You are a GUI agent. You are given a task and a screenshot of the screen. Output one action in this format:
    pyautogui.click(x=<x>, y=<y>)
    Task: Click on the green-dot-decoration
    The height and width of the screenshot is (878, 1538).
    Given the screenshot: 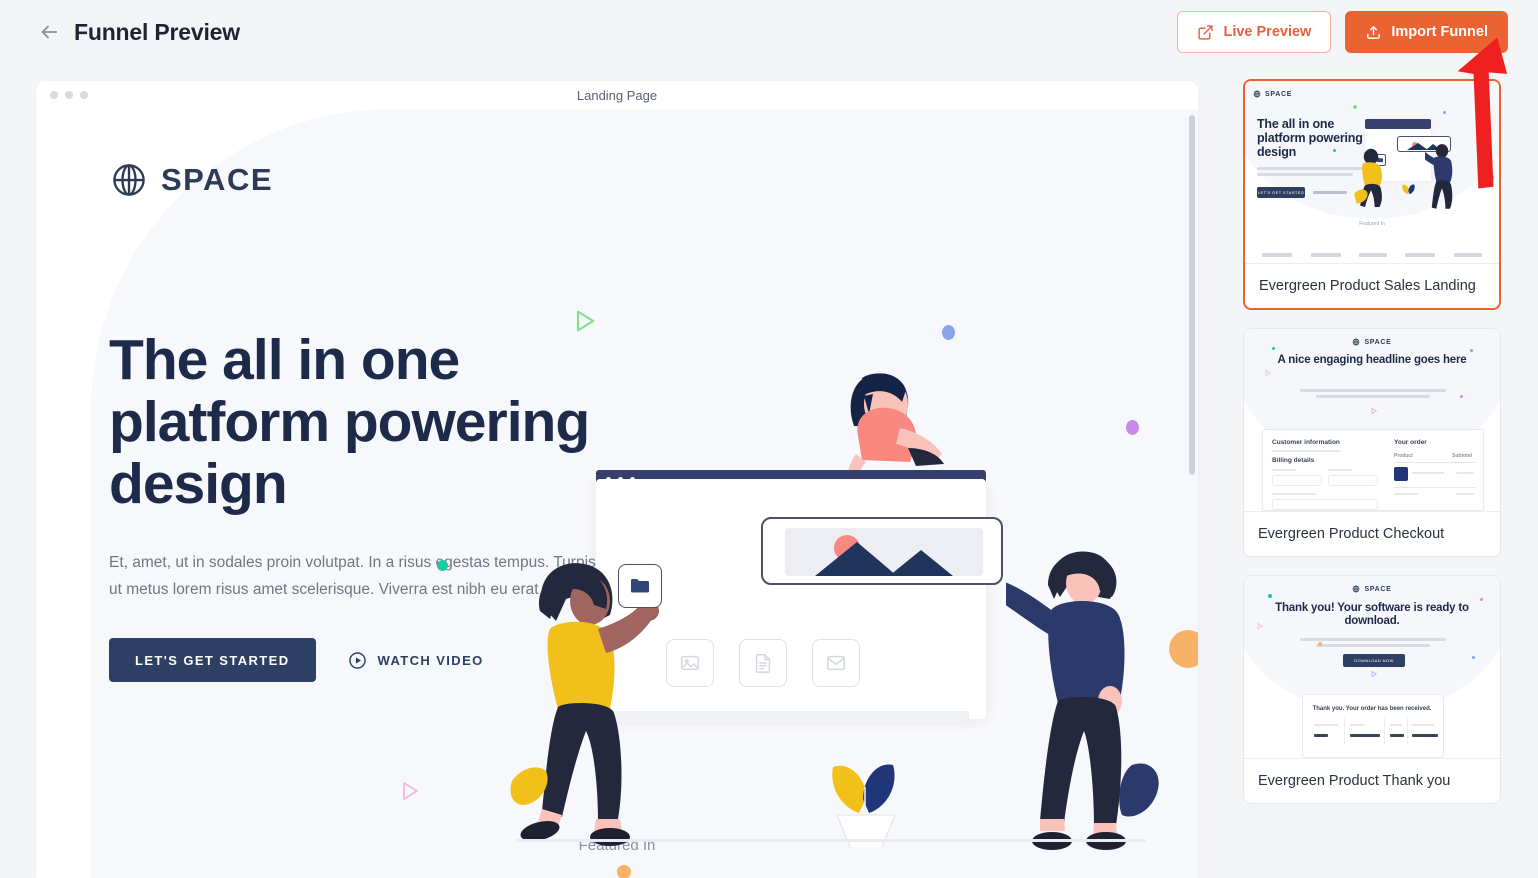 What is the action you would take?
    pyautogui.click(x=1355, y=107)
    